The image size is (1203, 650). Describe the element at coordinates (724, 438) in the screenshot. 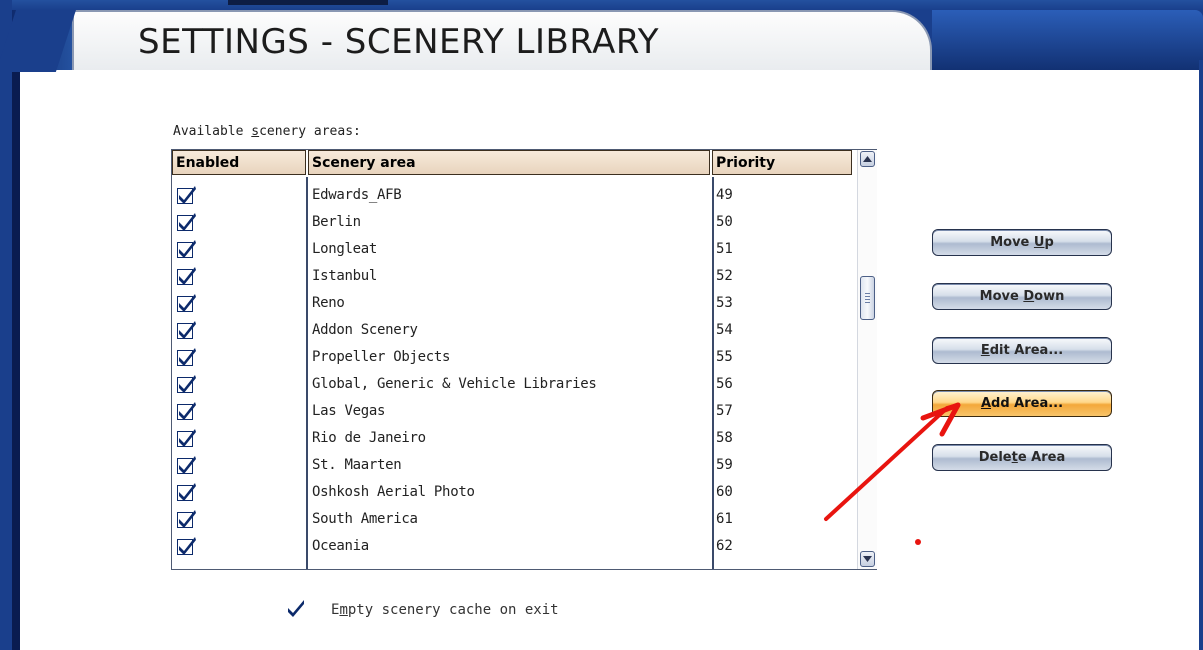

I see `scenery-priority: 58` at that location.